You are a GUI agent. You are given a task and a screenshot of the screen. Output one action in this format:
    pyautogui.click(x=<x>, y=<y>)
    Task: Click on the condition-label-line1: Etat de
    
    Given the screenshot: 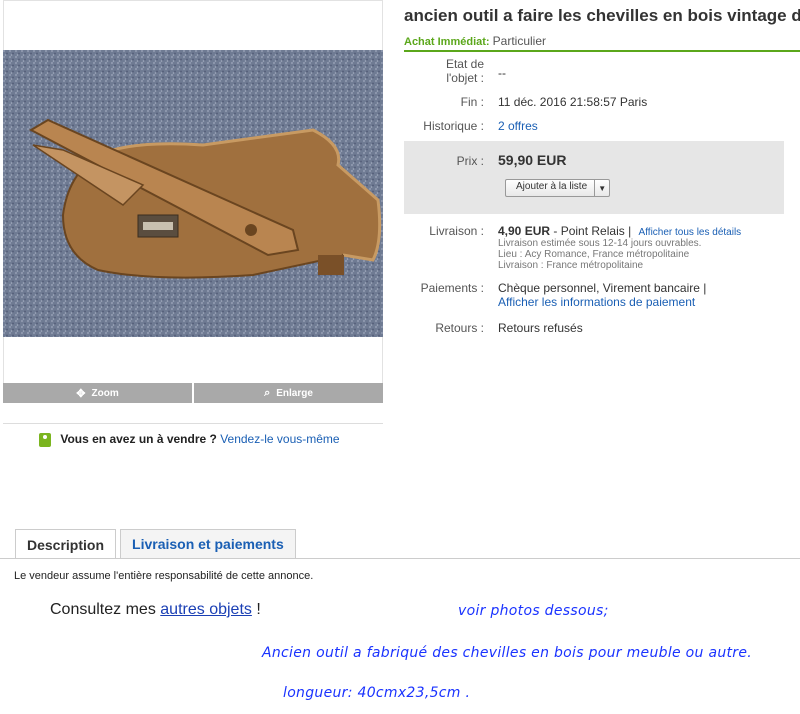 What is the action you would take?
    pyautogui.click(x=464, y=64)
    